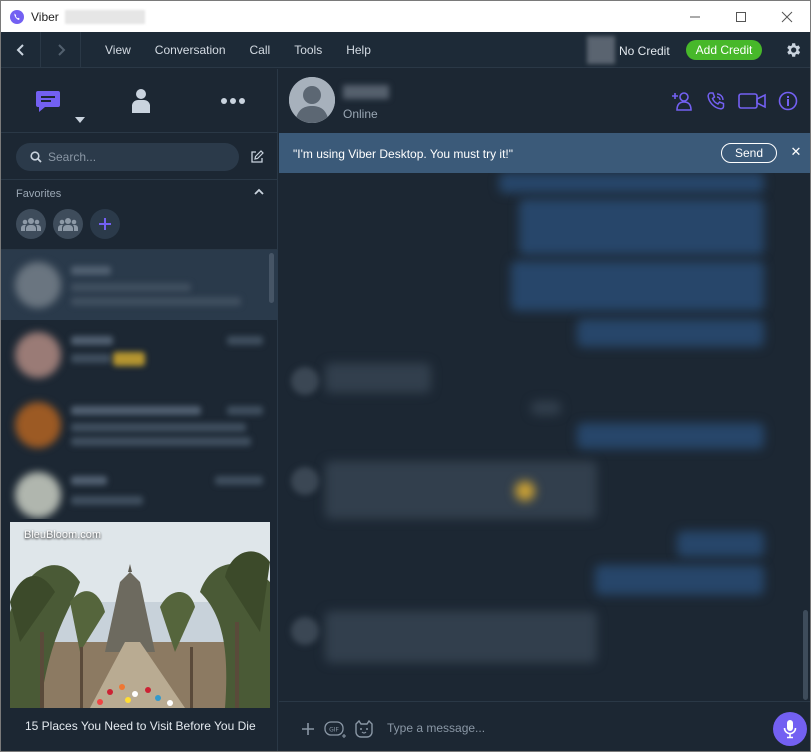  I want to click on ad-source: BleuBloom.com, so click(63, 535).